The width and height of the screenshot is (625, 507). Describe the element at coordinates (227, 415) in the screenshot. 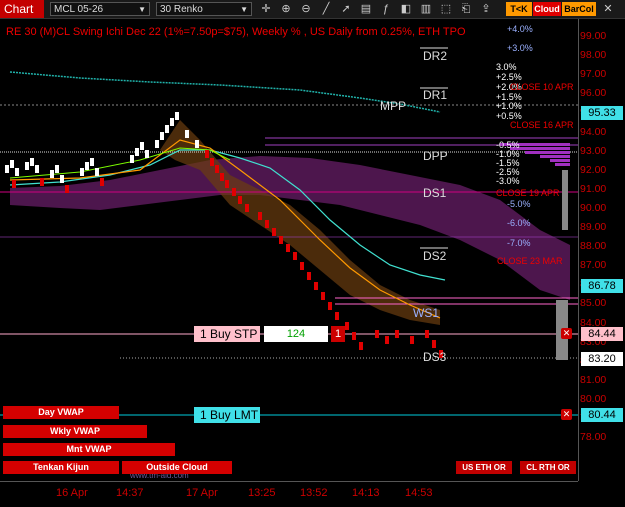

I see `buy-lmt-order: 1 Buy LMT` at that location.